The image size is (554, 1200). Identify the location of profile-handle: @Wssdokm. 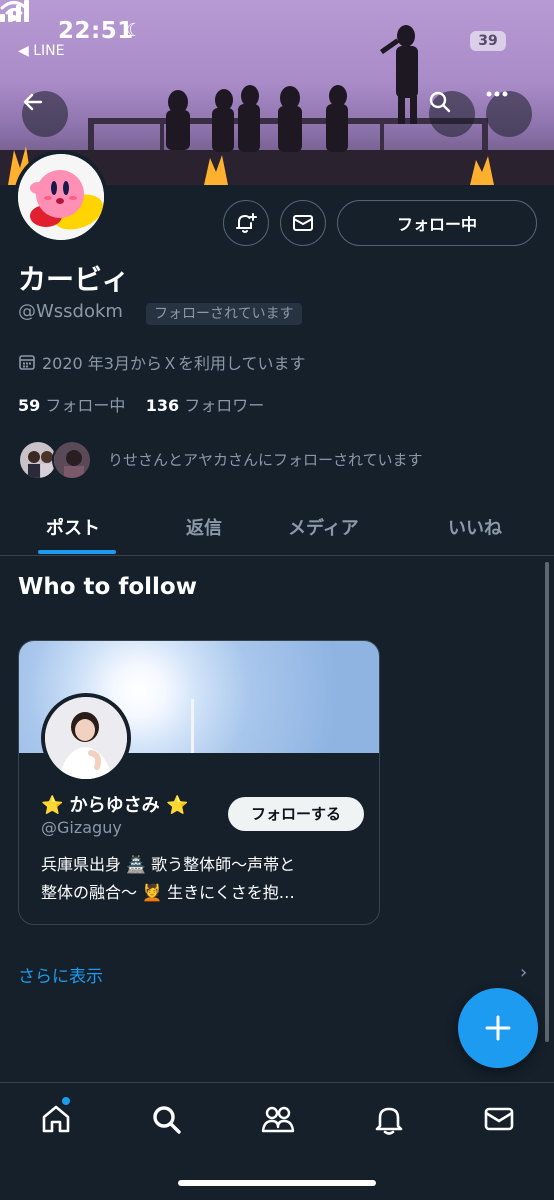
(70, 311).